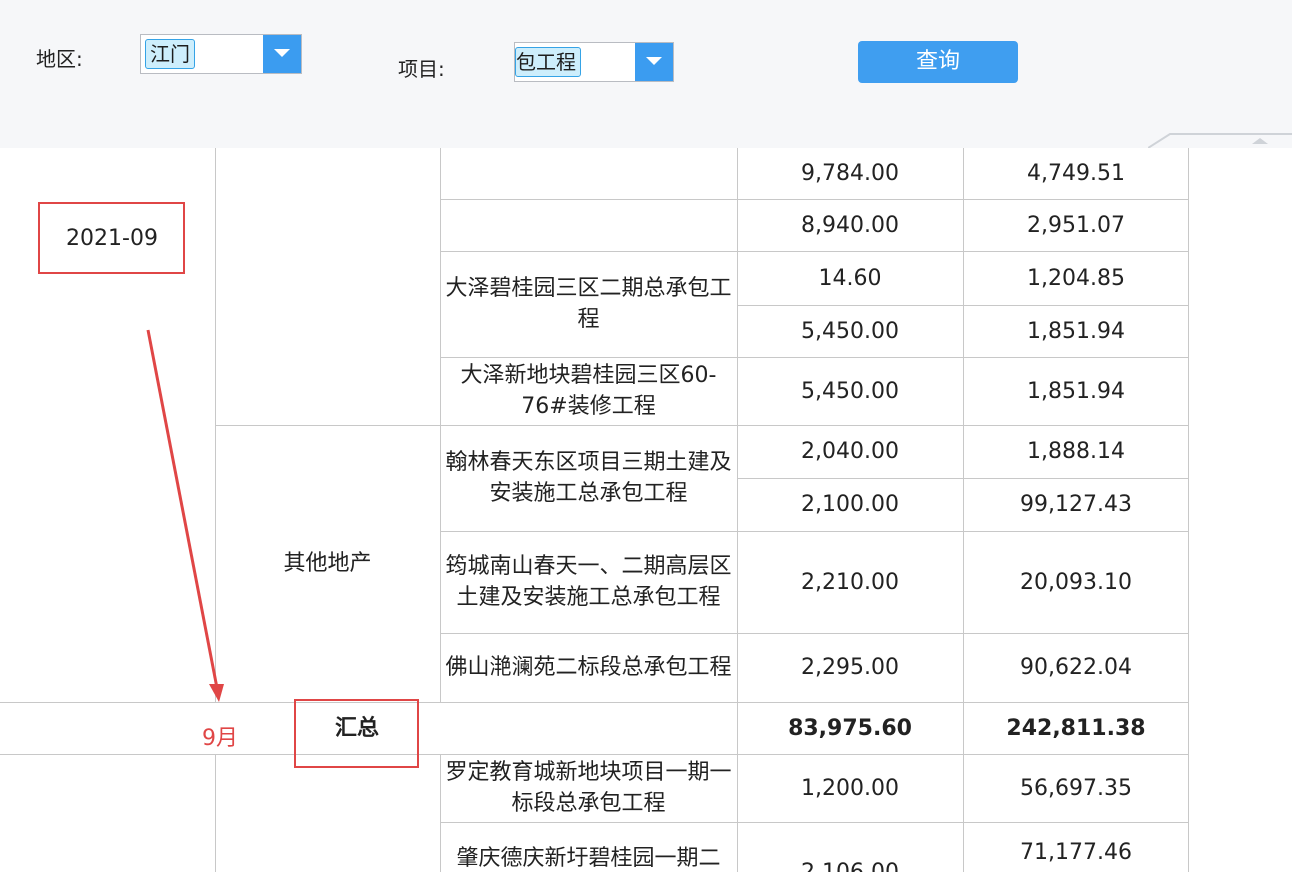  Describe the element at coordinates (356, 733) in the screenshot. I see `annotation-box-summary` at that location.